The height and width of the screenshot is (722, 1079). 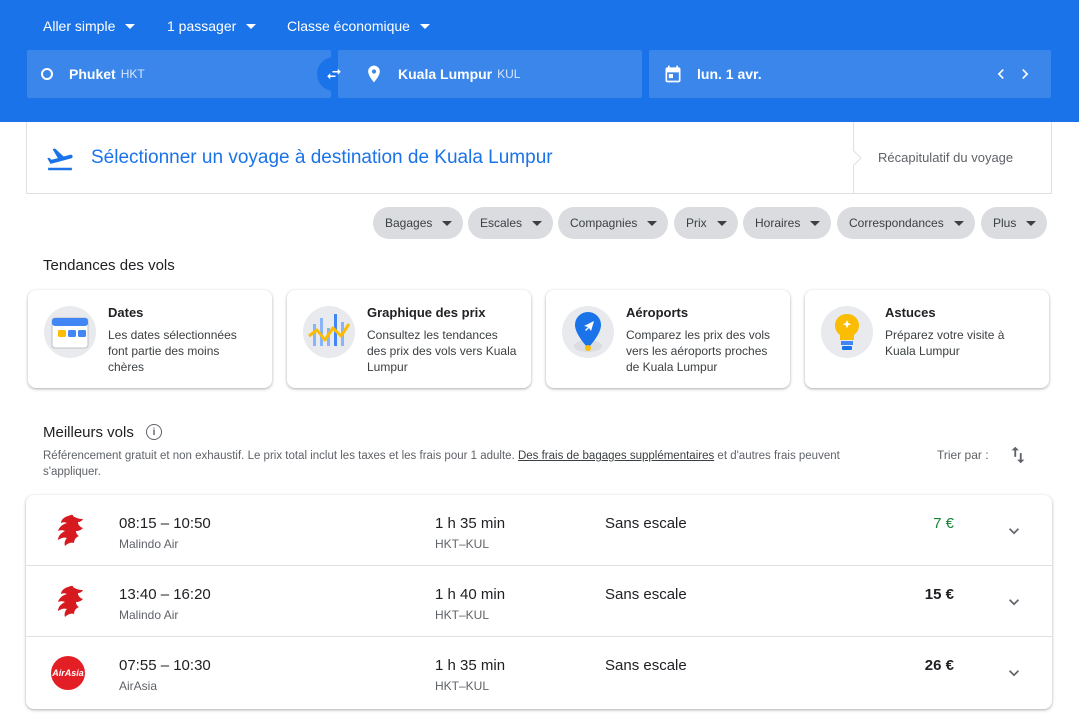 I want to click on flight-duration: 1 h 40 min, so click(x=470, y=594).